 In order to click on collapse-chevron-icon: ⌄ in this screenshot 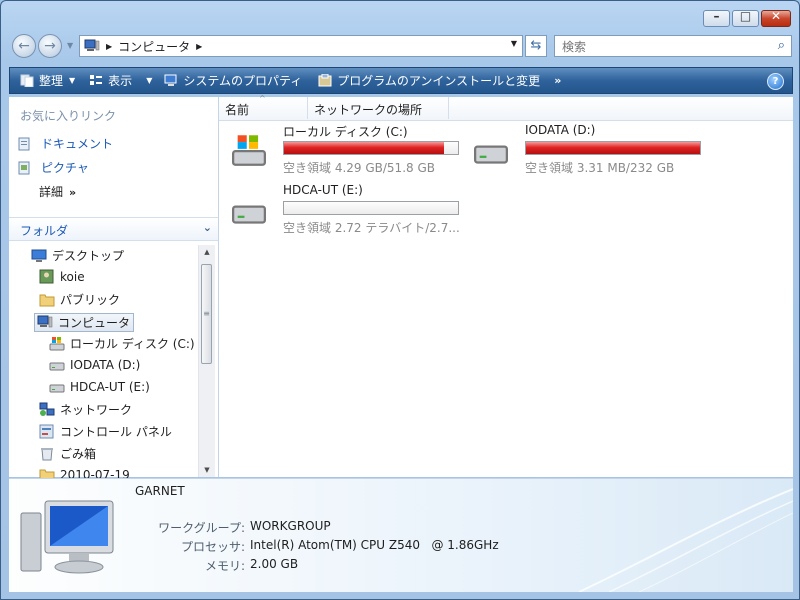, I will do `click(207, 227)`.